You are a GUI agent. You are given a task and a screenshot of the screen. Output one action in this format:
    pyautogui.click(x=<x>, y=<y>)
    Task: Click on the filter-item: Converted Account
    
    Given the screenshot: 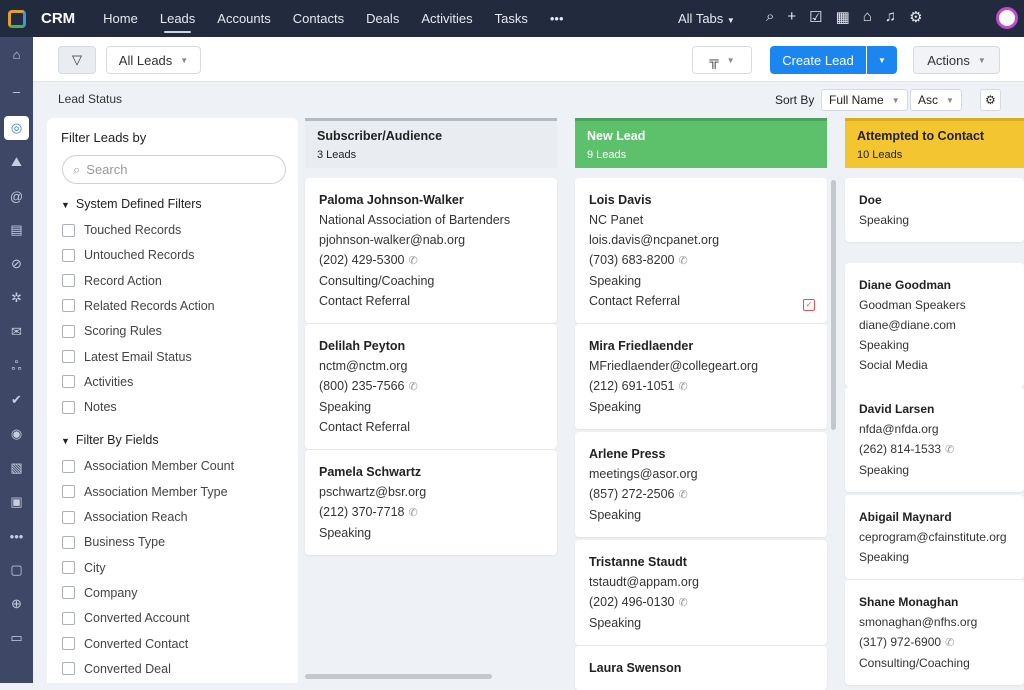 What is the action you would take?
    pyautogui.click(x=126, y=618)
    